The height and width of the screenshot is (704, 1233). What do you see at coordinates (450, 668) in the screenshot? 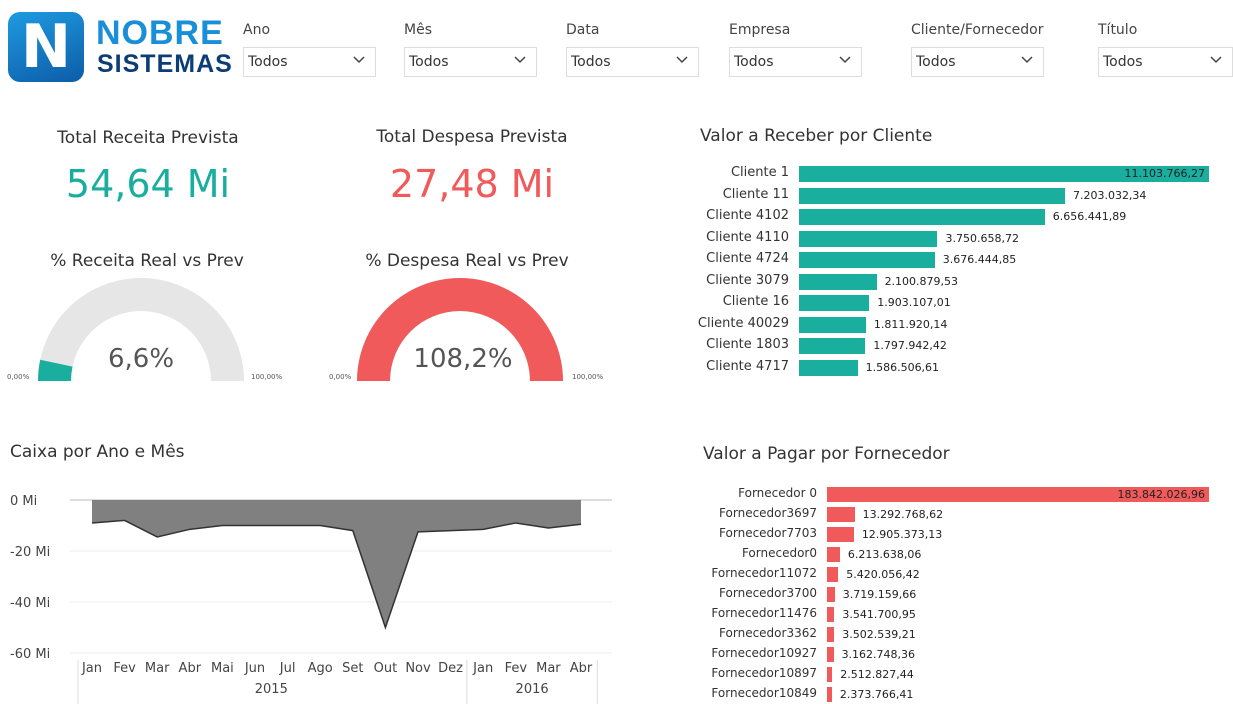
I see `x-tick-label: Dez` at bounding box center [450, 668].